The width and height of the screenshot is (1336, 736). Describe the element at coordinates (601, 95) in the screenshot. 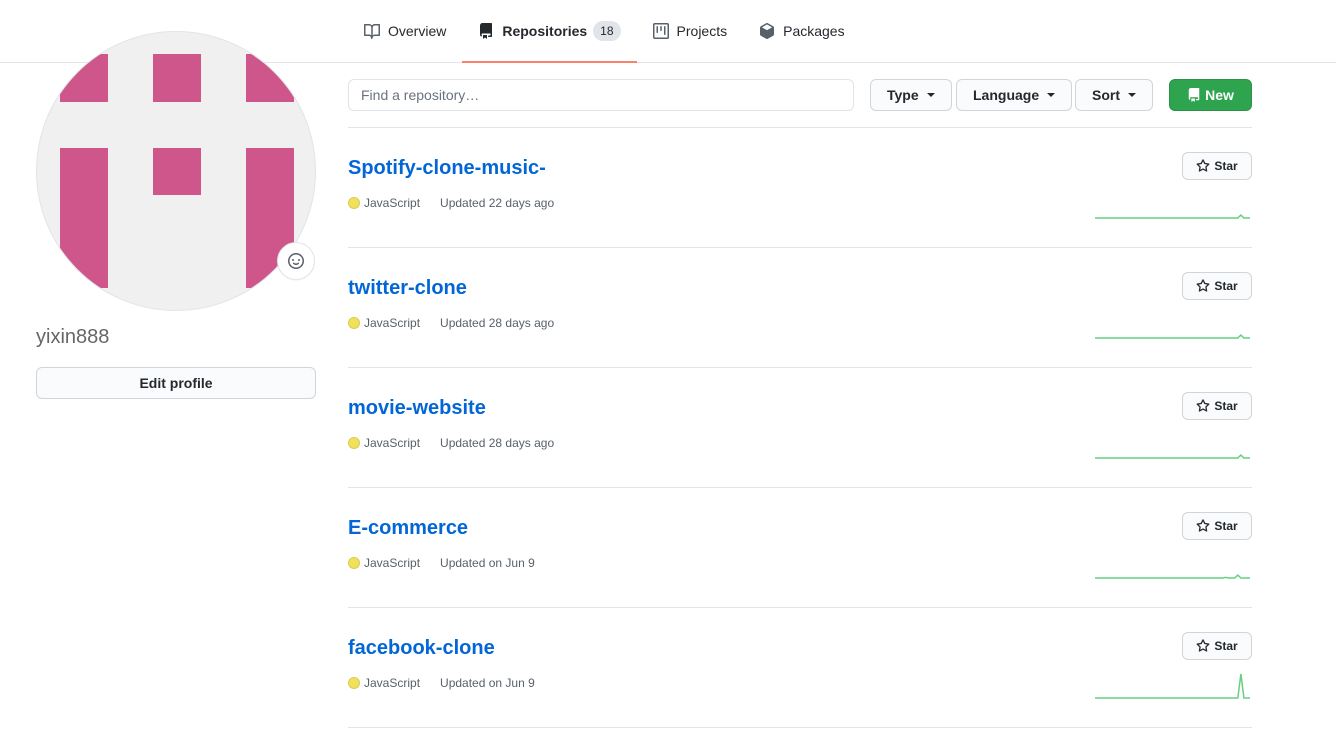

I see `find-repository-input` at that location.